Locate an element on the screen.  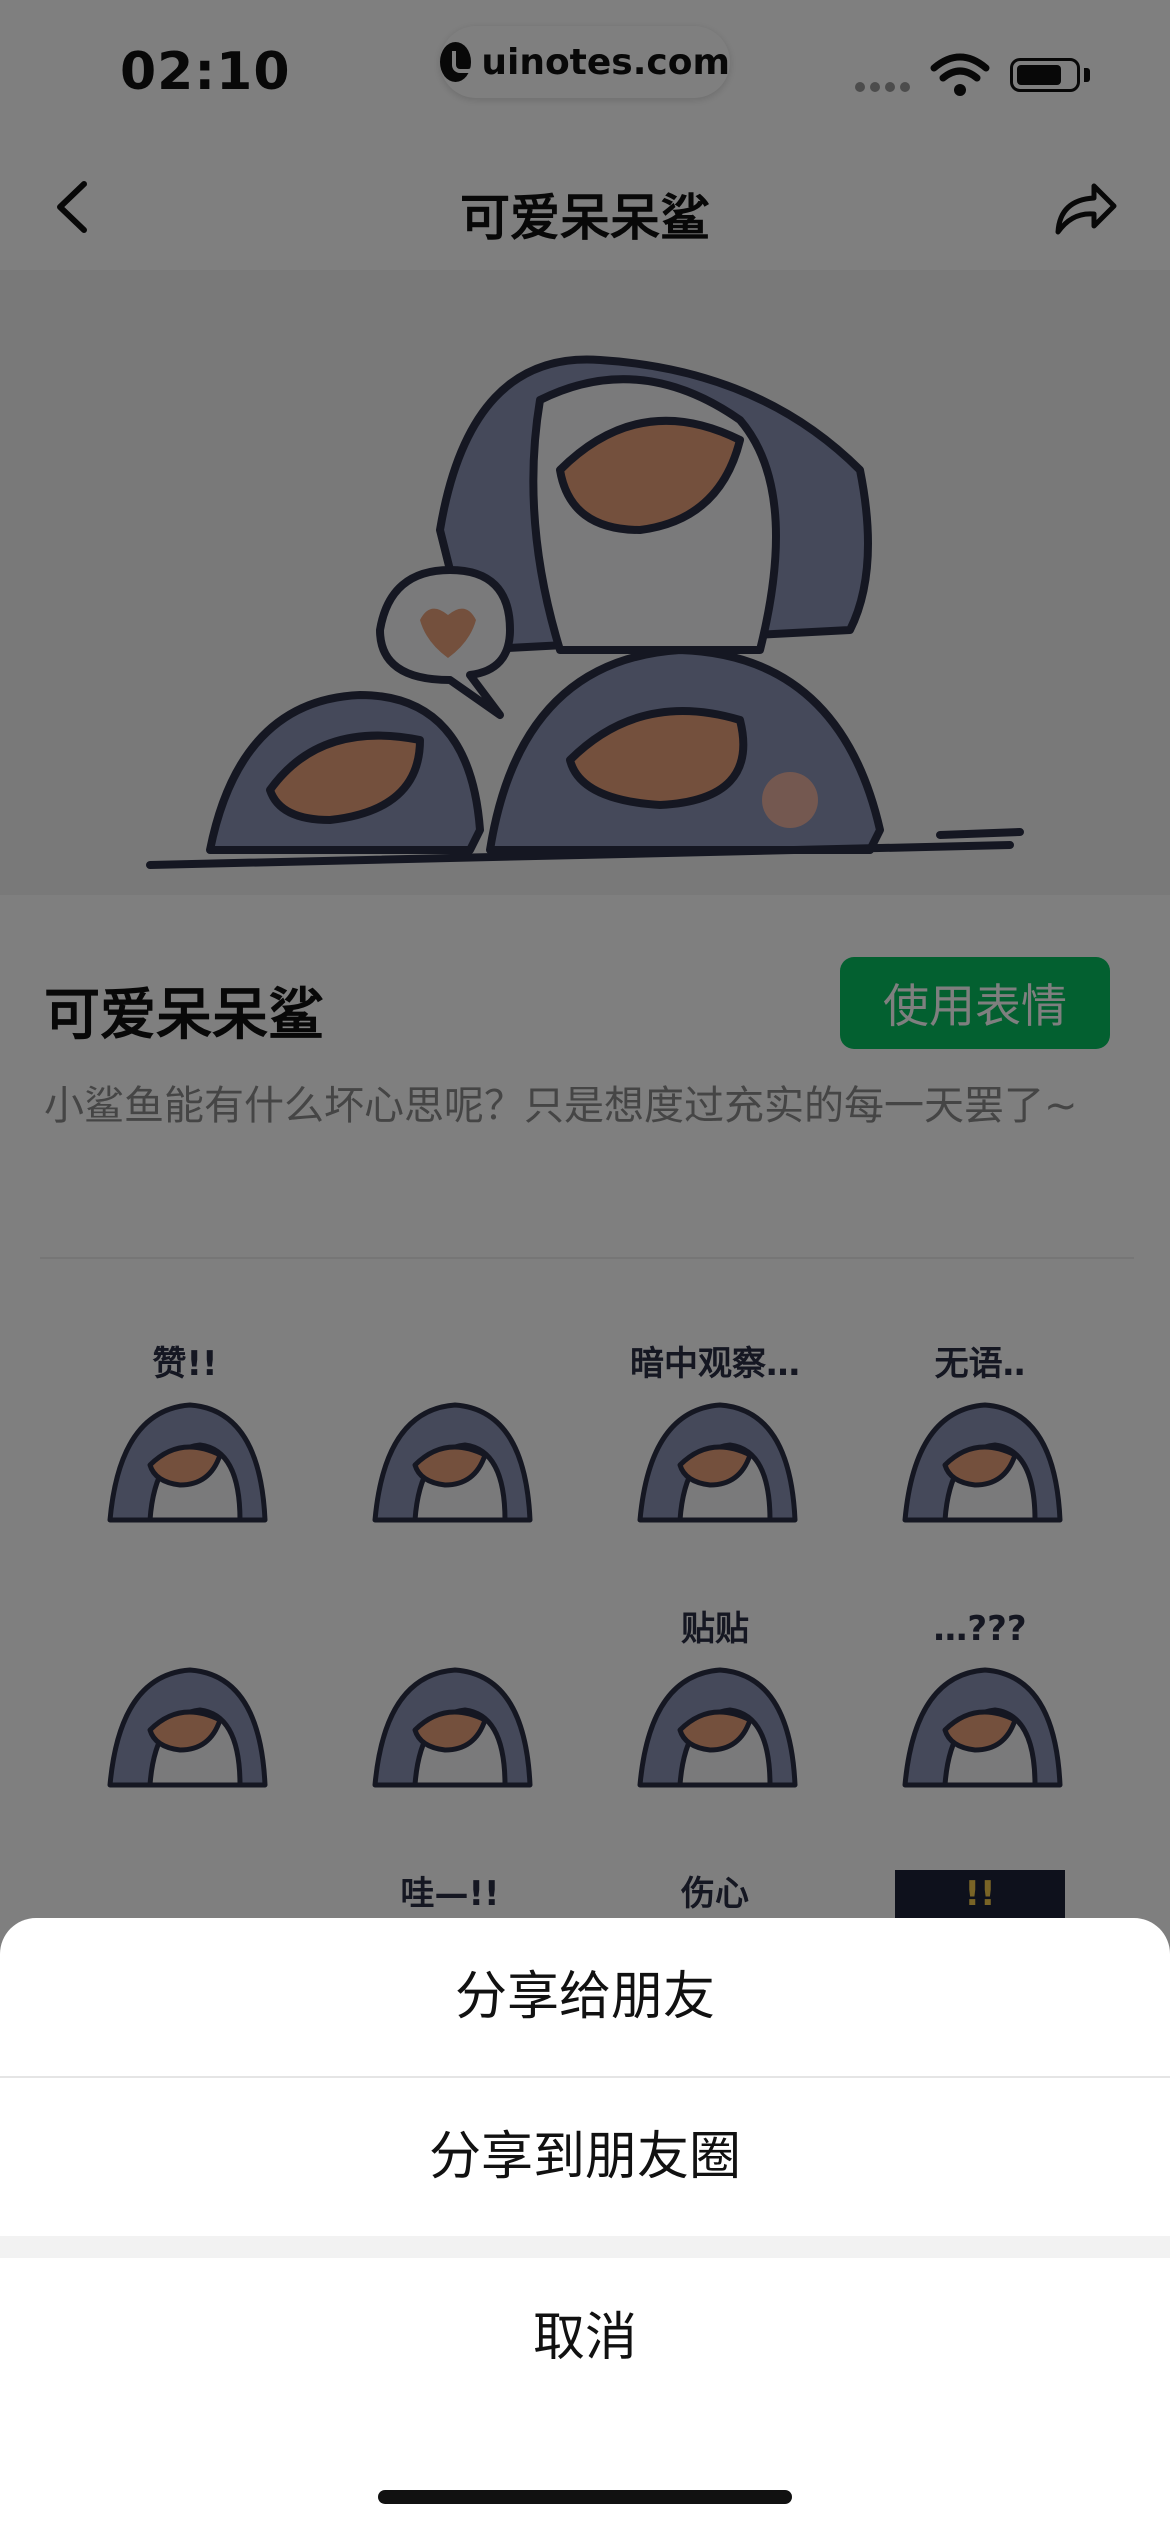
share-to-moments-button: 分享到朋友圈 is located at coordinates (585, 2157).